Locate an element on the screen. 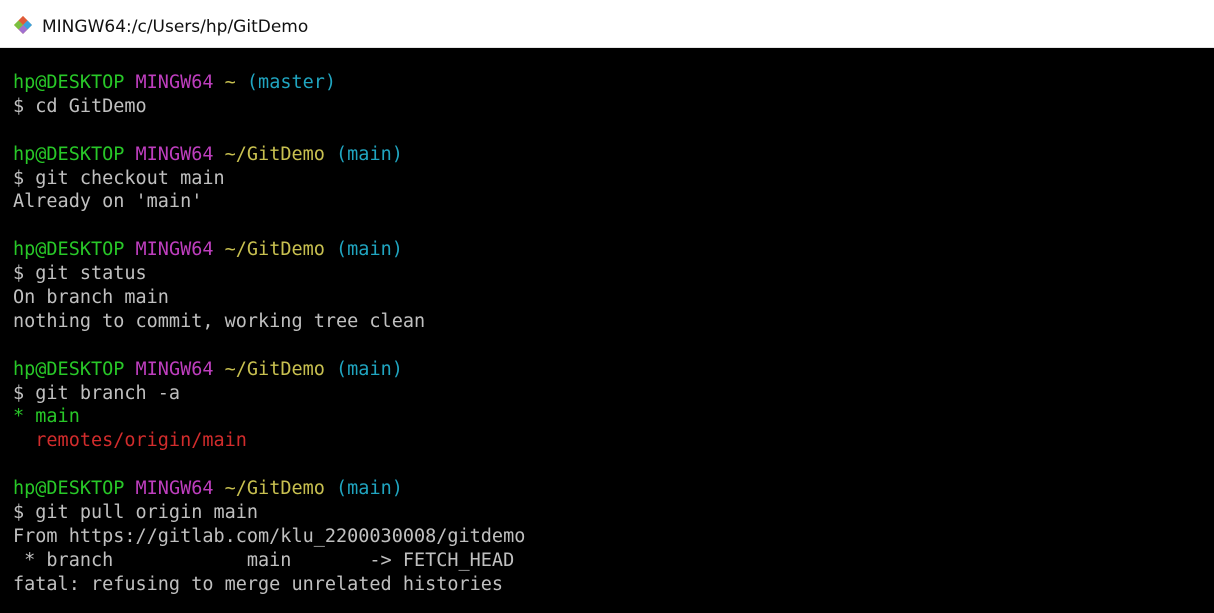 This screenshot has height=613, width=1214. output-line: nothing to commit, working tree clean is located at coordinates (219, 321).